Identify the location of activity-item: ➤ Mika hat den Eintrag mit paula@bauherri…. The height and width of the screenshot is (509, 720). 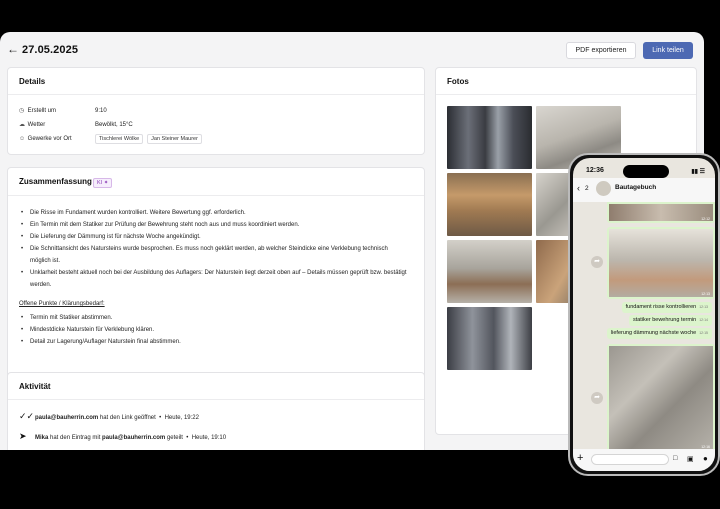
(122, 437).